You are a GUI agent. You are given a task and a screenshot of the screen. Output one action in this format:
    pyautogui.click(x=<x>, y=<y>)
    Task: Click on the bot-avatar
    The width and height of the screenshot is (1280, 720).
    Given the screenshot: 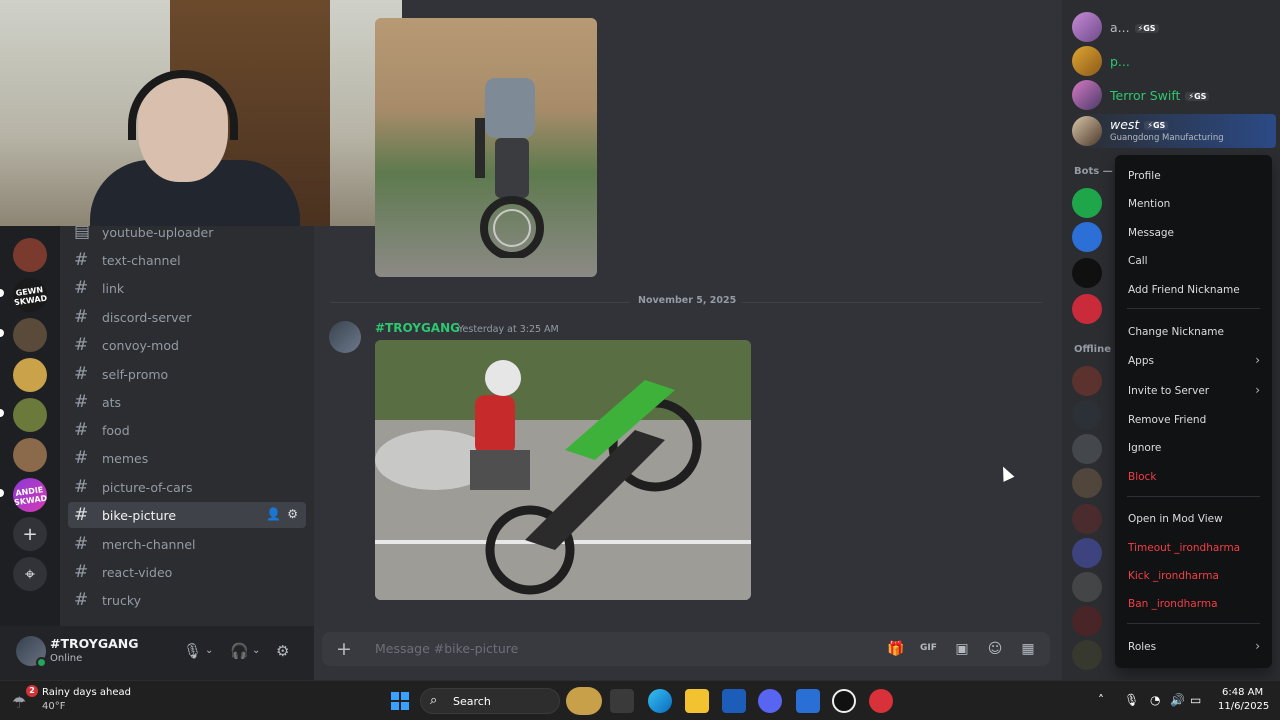 What is the action you would take?
    pyautogui.click(x=1087, y=309)
    